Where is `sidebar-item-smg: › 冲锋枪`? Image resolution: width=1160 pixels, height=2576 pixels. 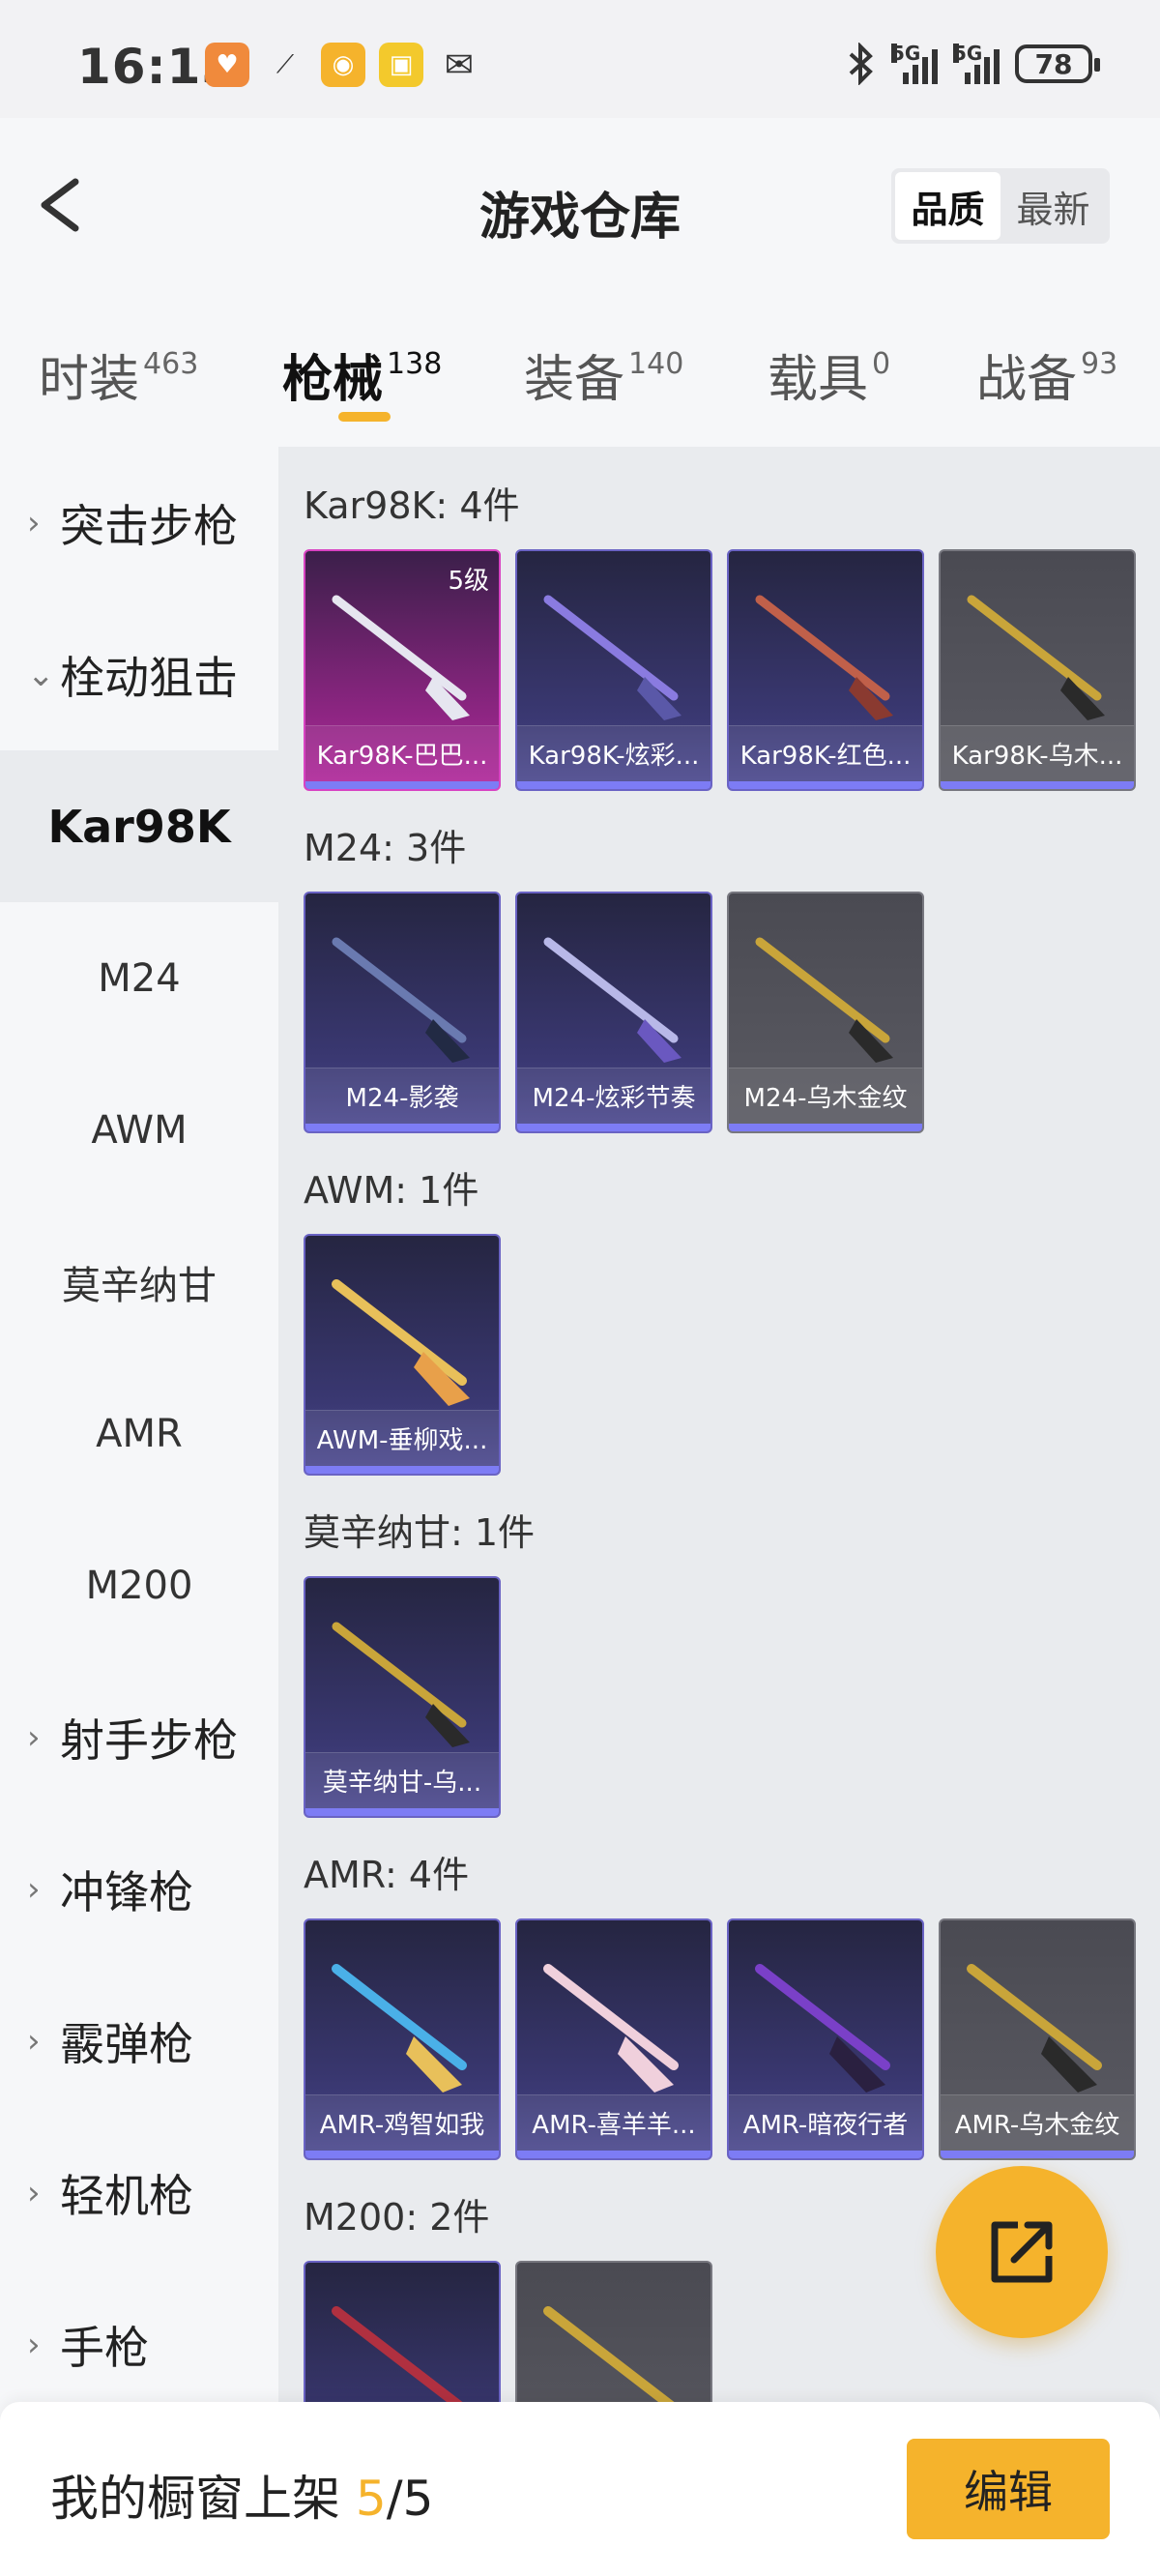 sidebar-item-smg: › 冲锋枪 is located at coordinates (139, 1889).